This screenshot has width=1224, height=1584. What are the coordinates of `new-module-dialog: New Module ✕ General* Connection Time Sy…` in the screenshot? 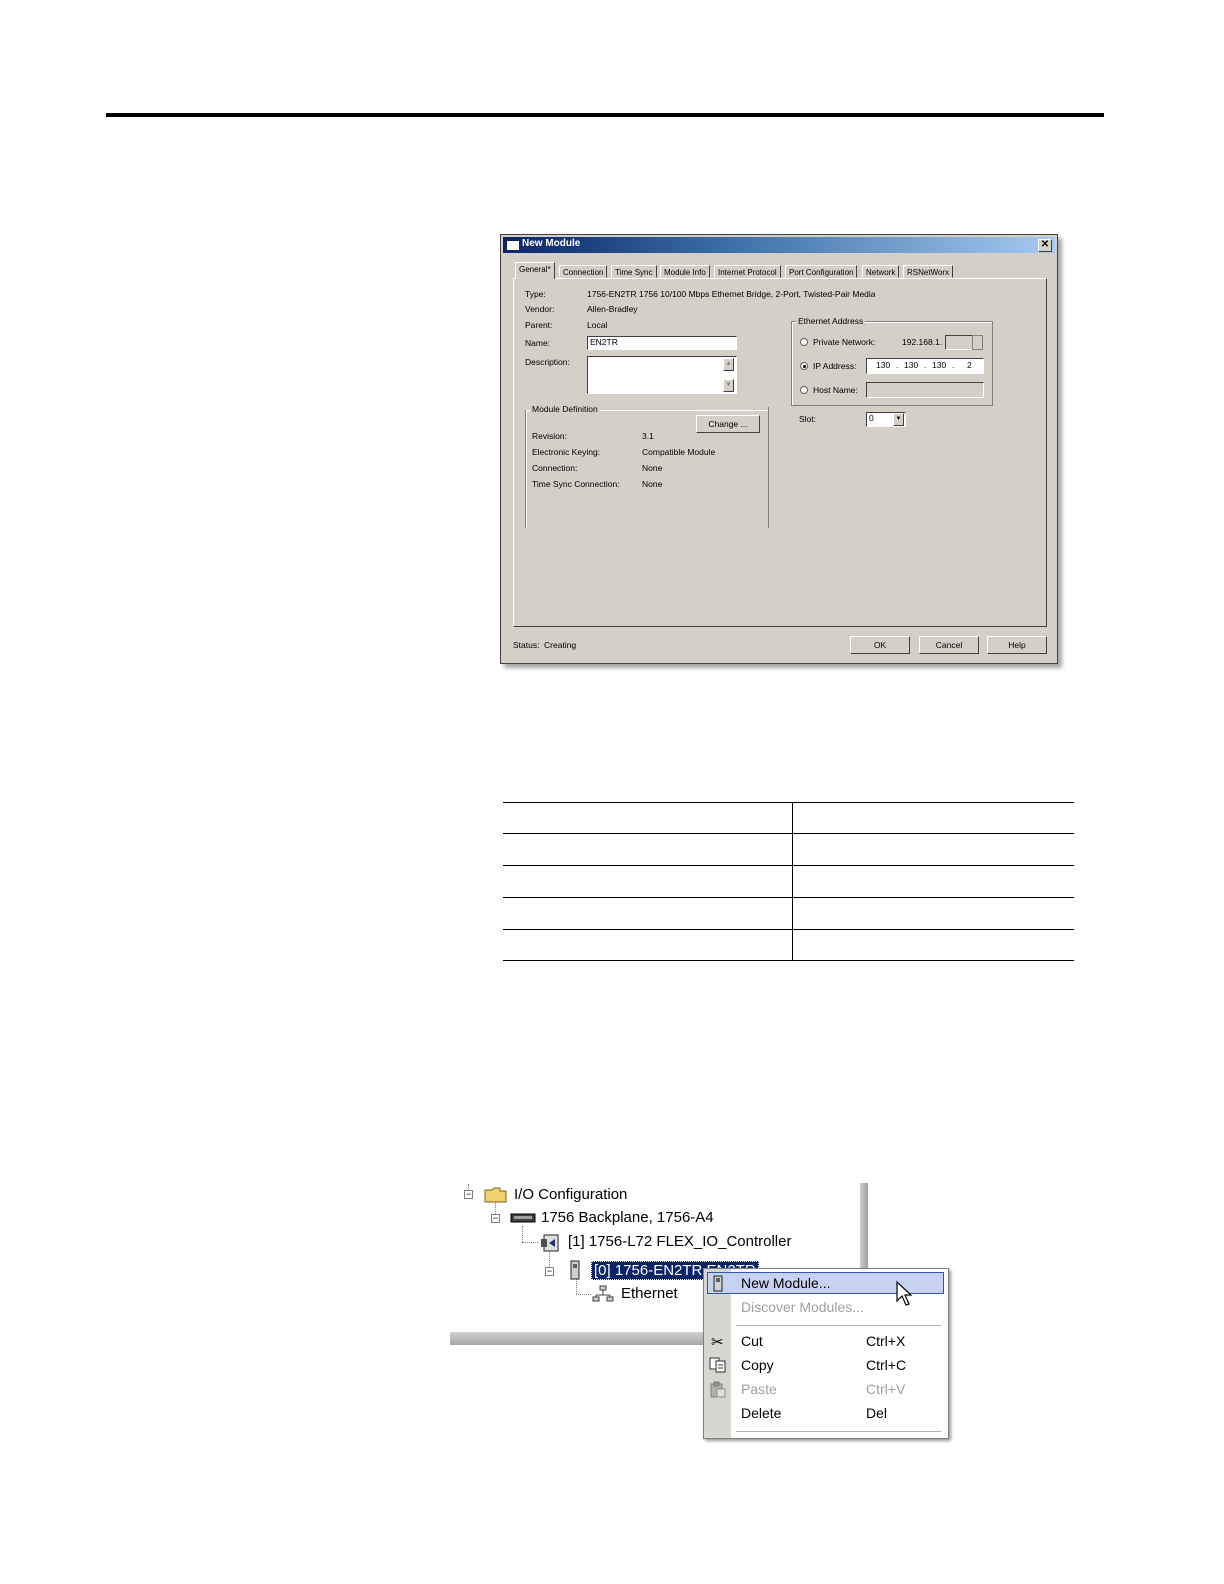 It's located at (779, 449).